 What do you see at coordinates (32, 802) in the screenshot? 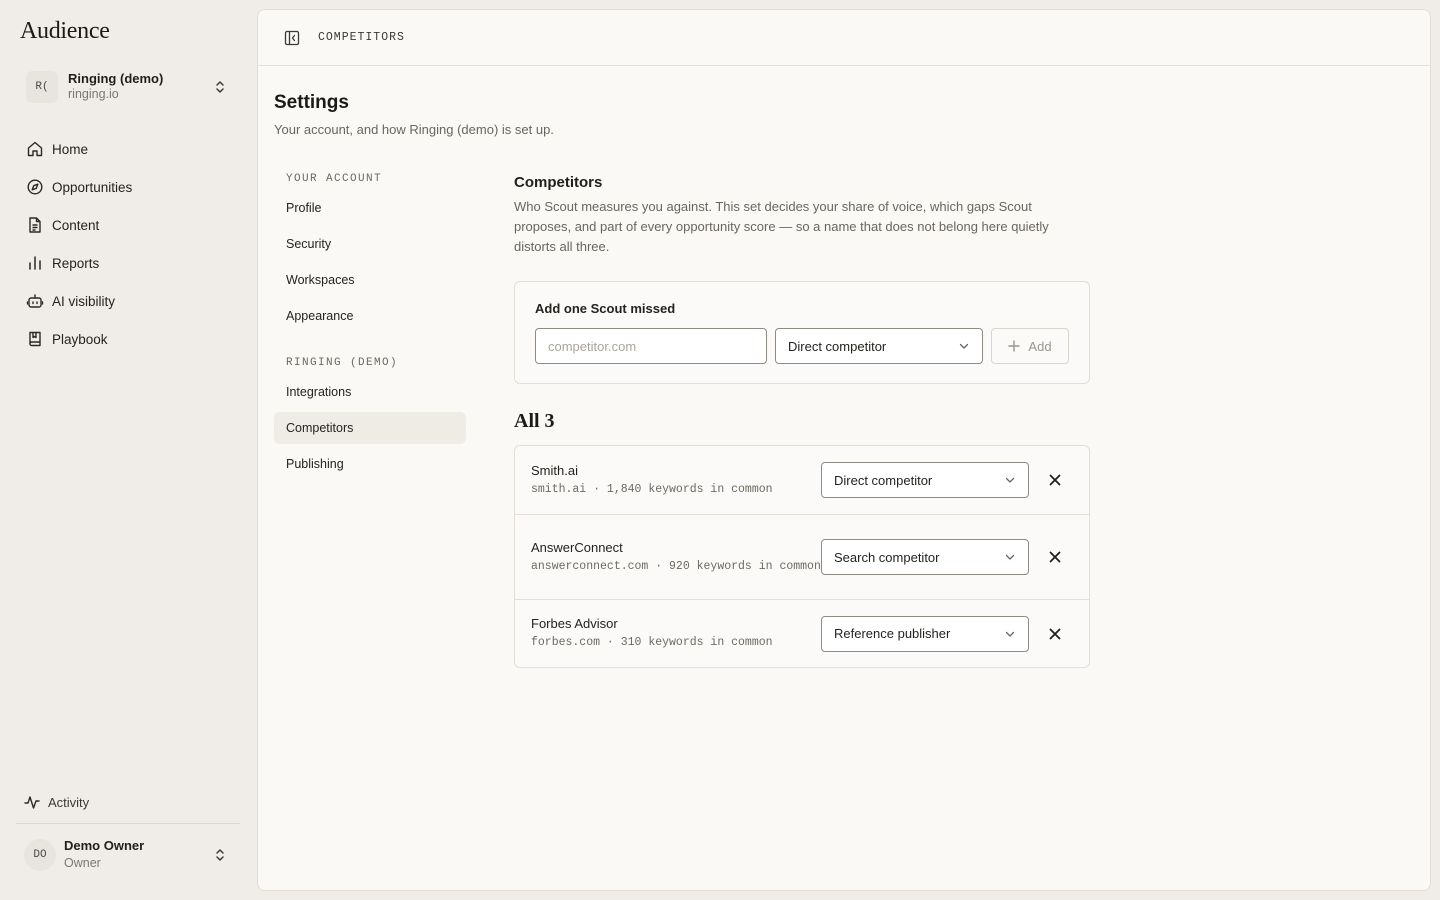
I see `activity-pulse-icon` at bounding box center [32, 802].